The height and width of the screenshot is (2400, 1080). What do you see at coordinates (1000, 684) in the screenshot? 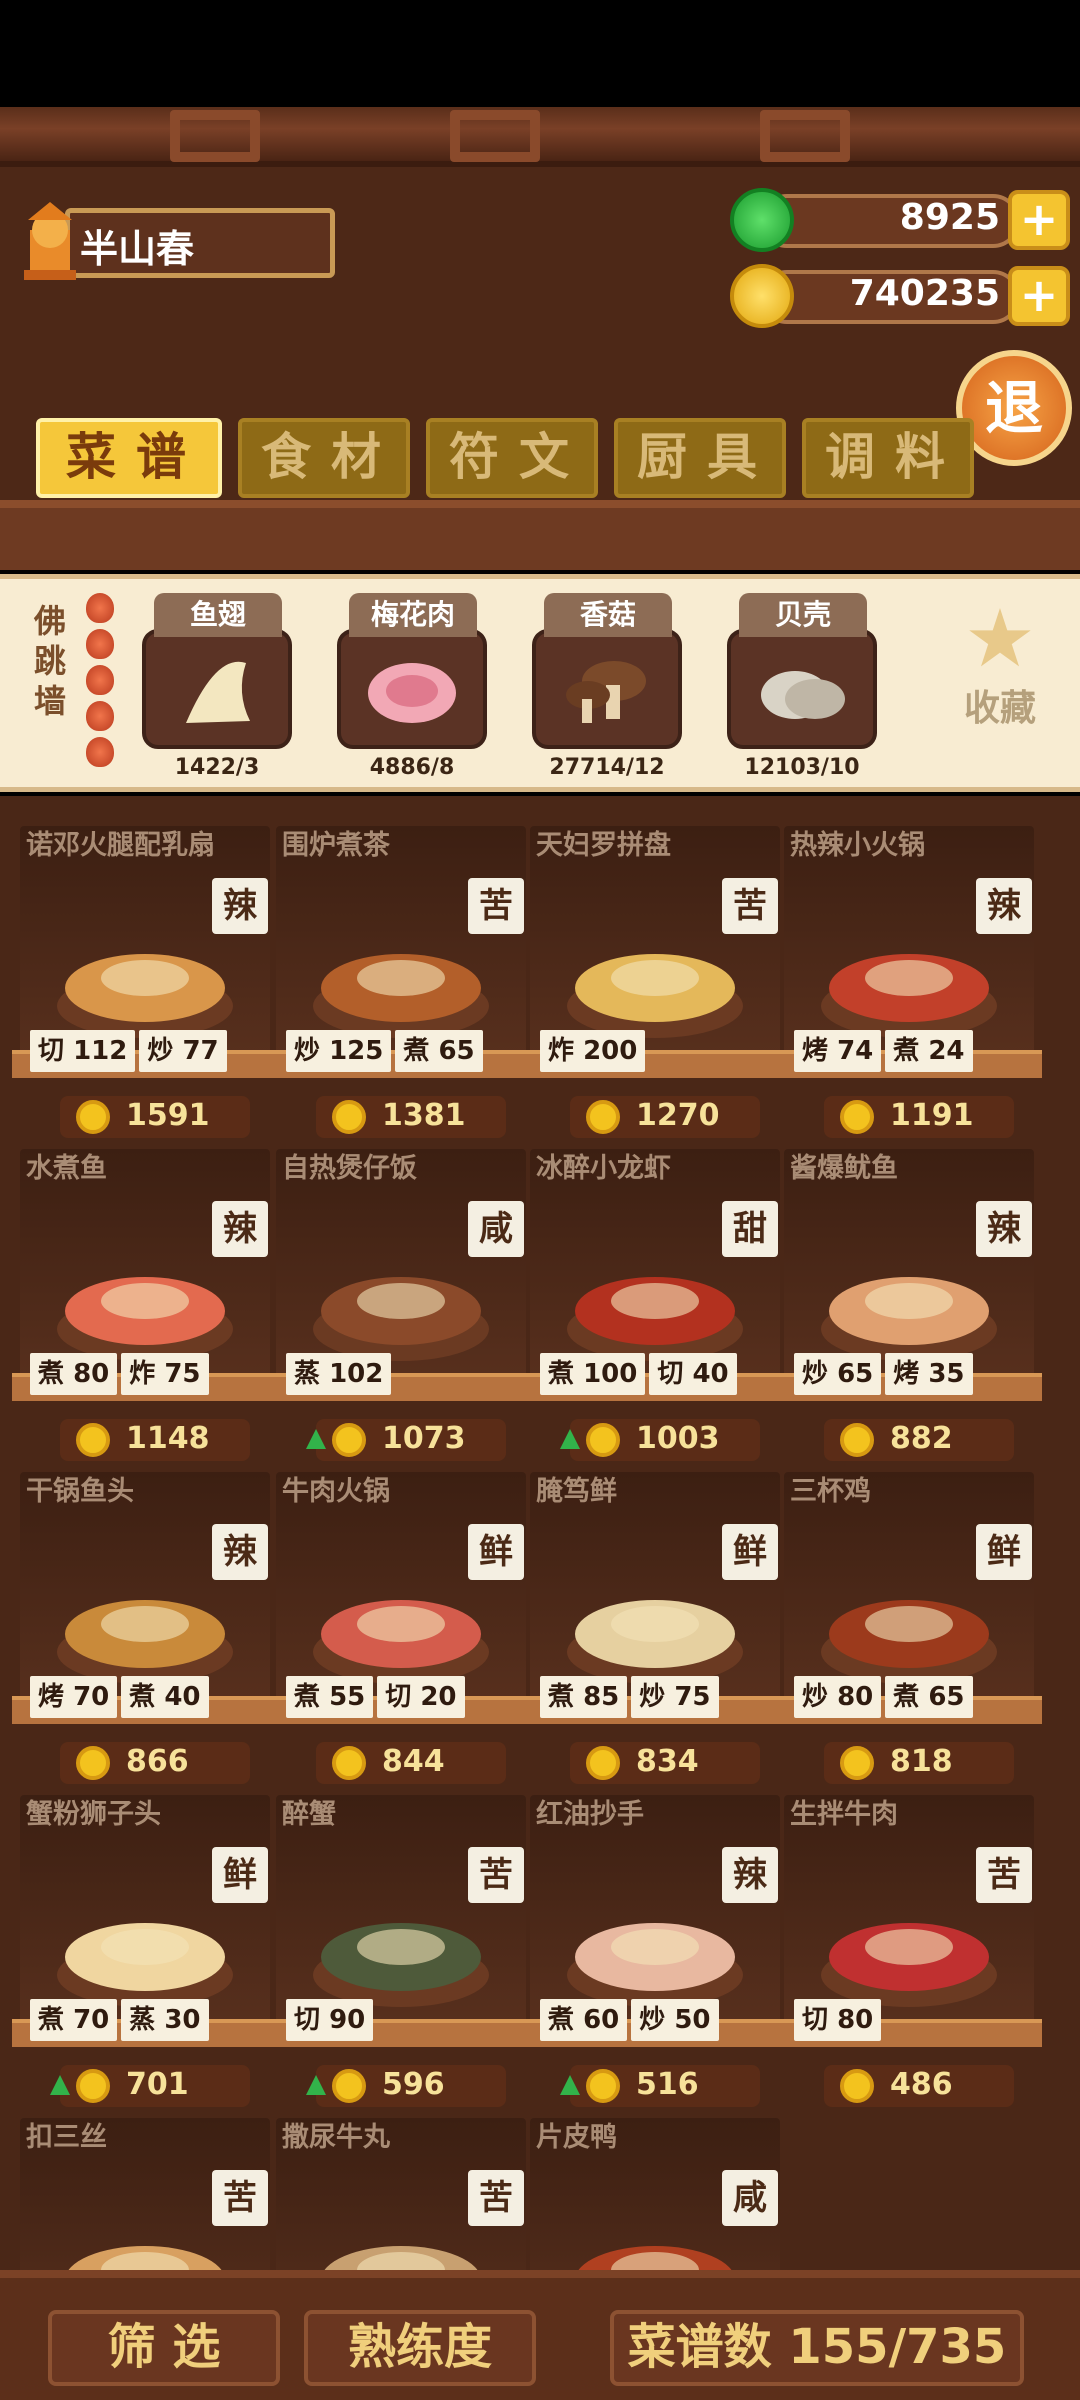
I see `collect-button: ★ 收藏` at bounding box center [1000, 684].